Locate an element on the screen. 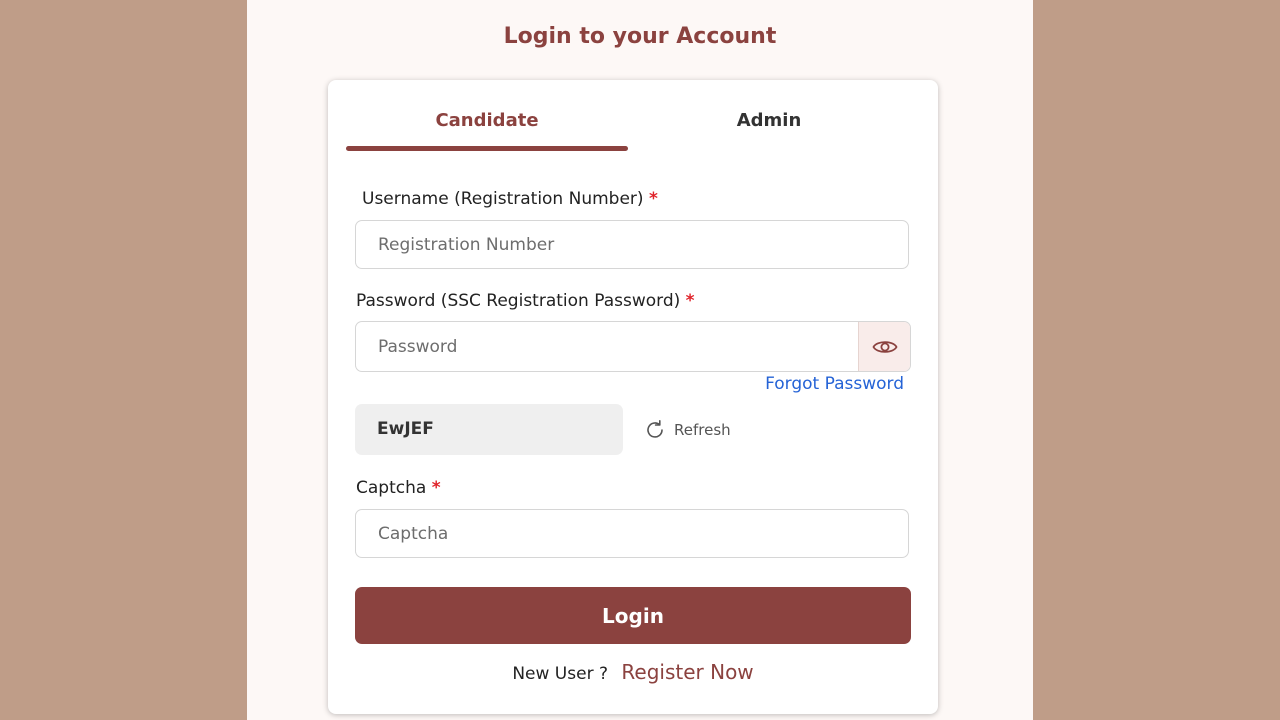 The height and width of the screenshot is (720, 1280). register-row: New User ? Register Now is located at coordinates (633, 672).